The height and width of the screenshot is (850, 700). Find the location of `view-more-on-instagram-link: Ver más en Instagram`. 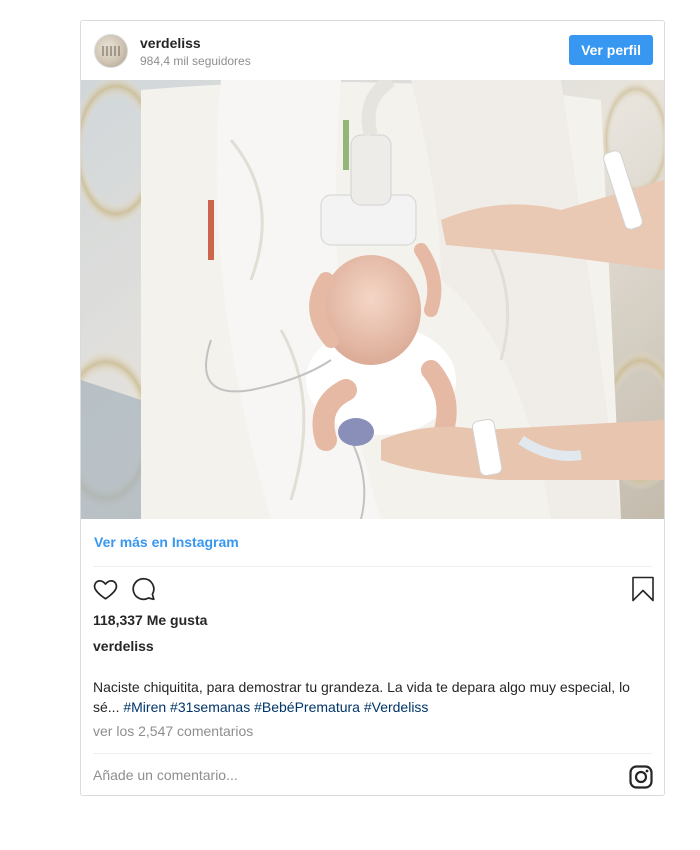

view-more-on-instagram-link: Ver más en Instagram is located at coordinates (166, 542).